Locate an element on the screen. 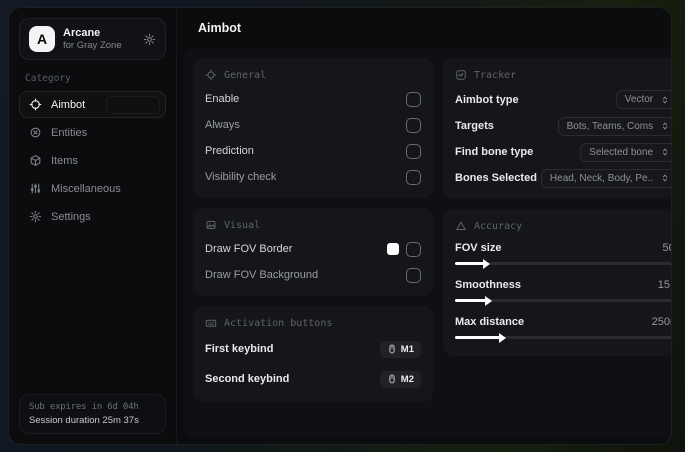 The height and width of the screenshot is (452, 685). card-title: Activation buttons is located at coordinates (278, 323).